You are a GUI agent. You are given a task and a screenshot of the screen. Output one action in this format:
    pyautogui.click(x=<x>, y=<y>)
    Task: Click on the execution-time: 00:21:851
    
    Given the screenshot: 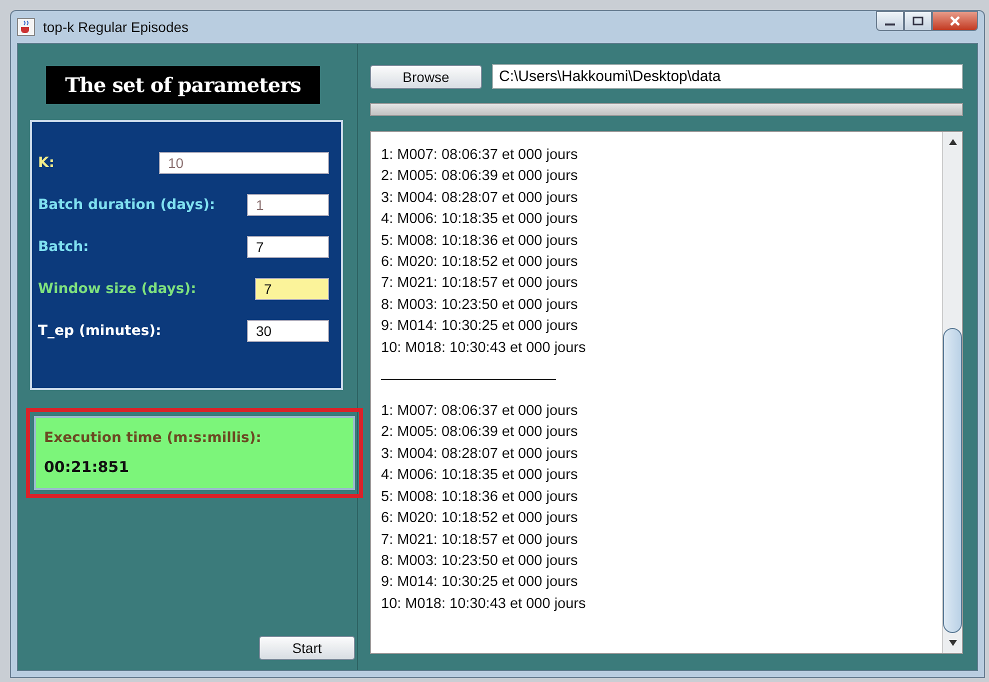 What is the action you would take?
    pyautogui.click(x=87, y=467)
    